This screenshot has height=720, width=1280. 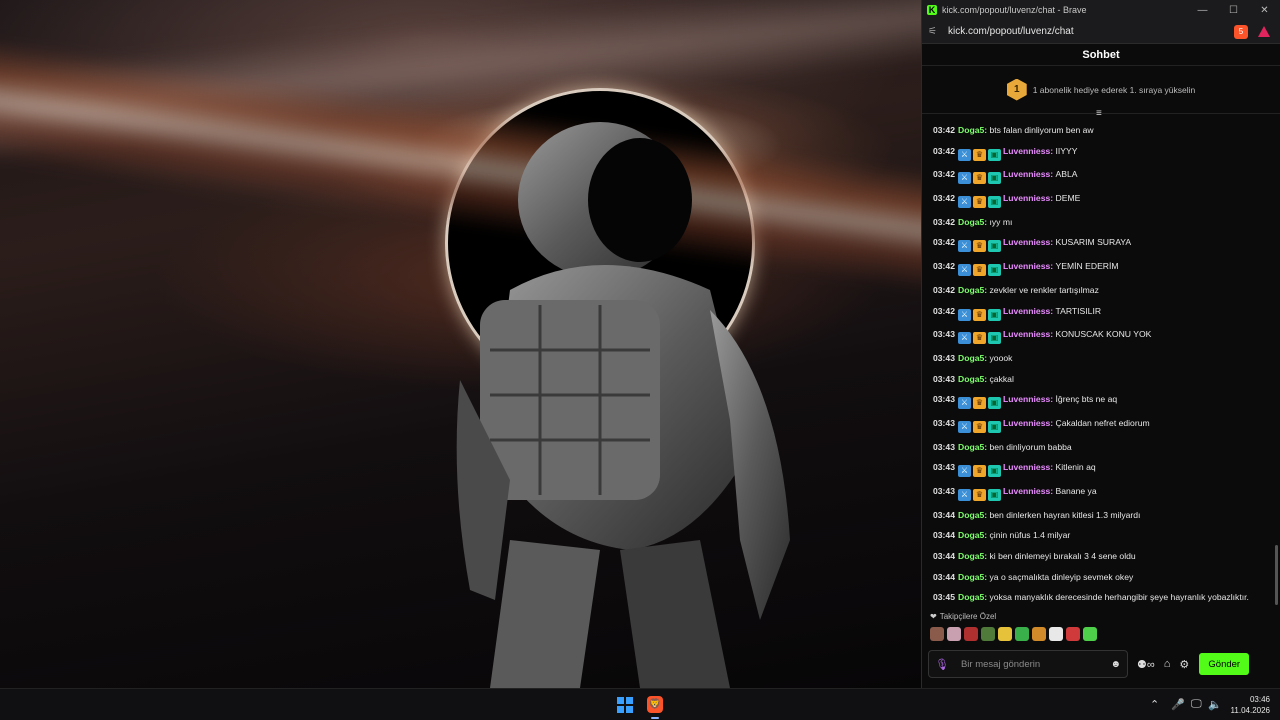 What do you see at coordinates (1167, 664) in the screenshot?
I see `store-icon: ⌂` at bounding box center [1167, 664].